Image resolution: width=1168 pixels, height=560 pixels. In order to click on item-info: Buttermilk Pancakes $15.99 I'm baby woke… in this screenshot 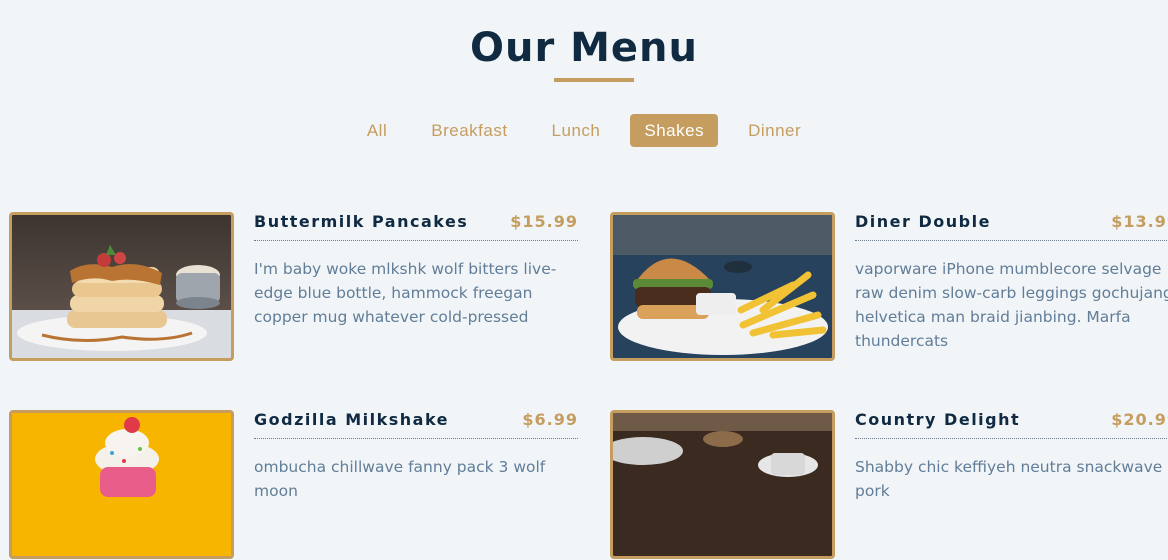, I will do `click(416, 270)`.